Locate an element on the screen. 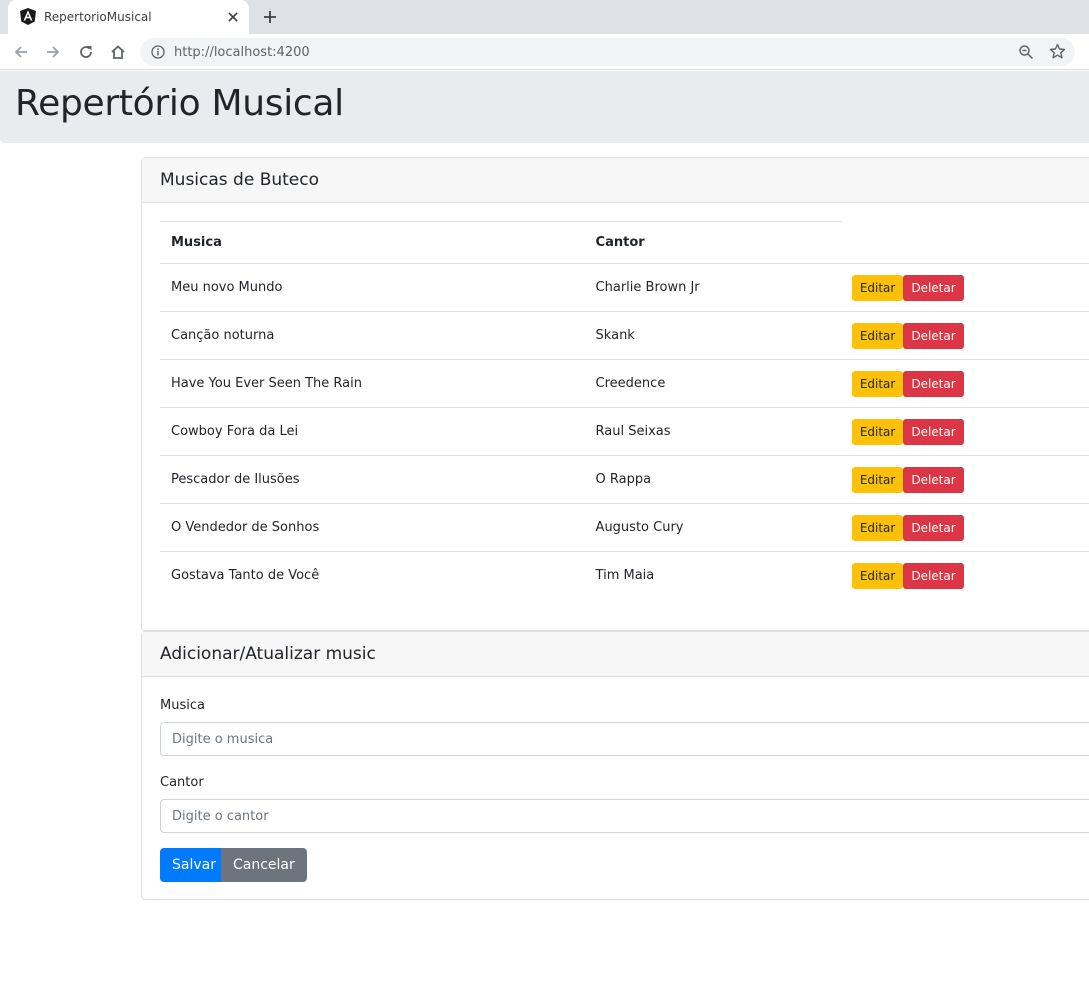 This screenshot has height=984, width=1089. table-header-row: Musica Cantor is located at coordinates (624, 242).